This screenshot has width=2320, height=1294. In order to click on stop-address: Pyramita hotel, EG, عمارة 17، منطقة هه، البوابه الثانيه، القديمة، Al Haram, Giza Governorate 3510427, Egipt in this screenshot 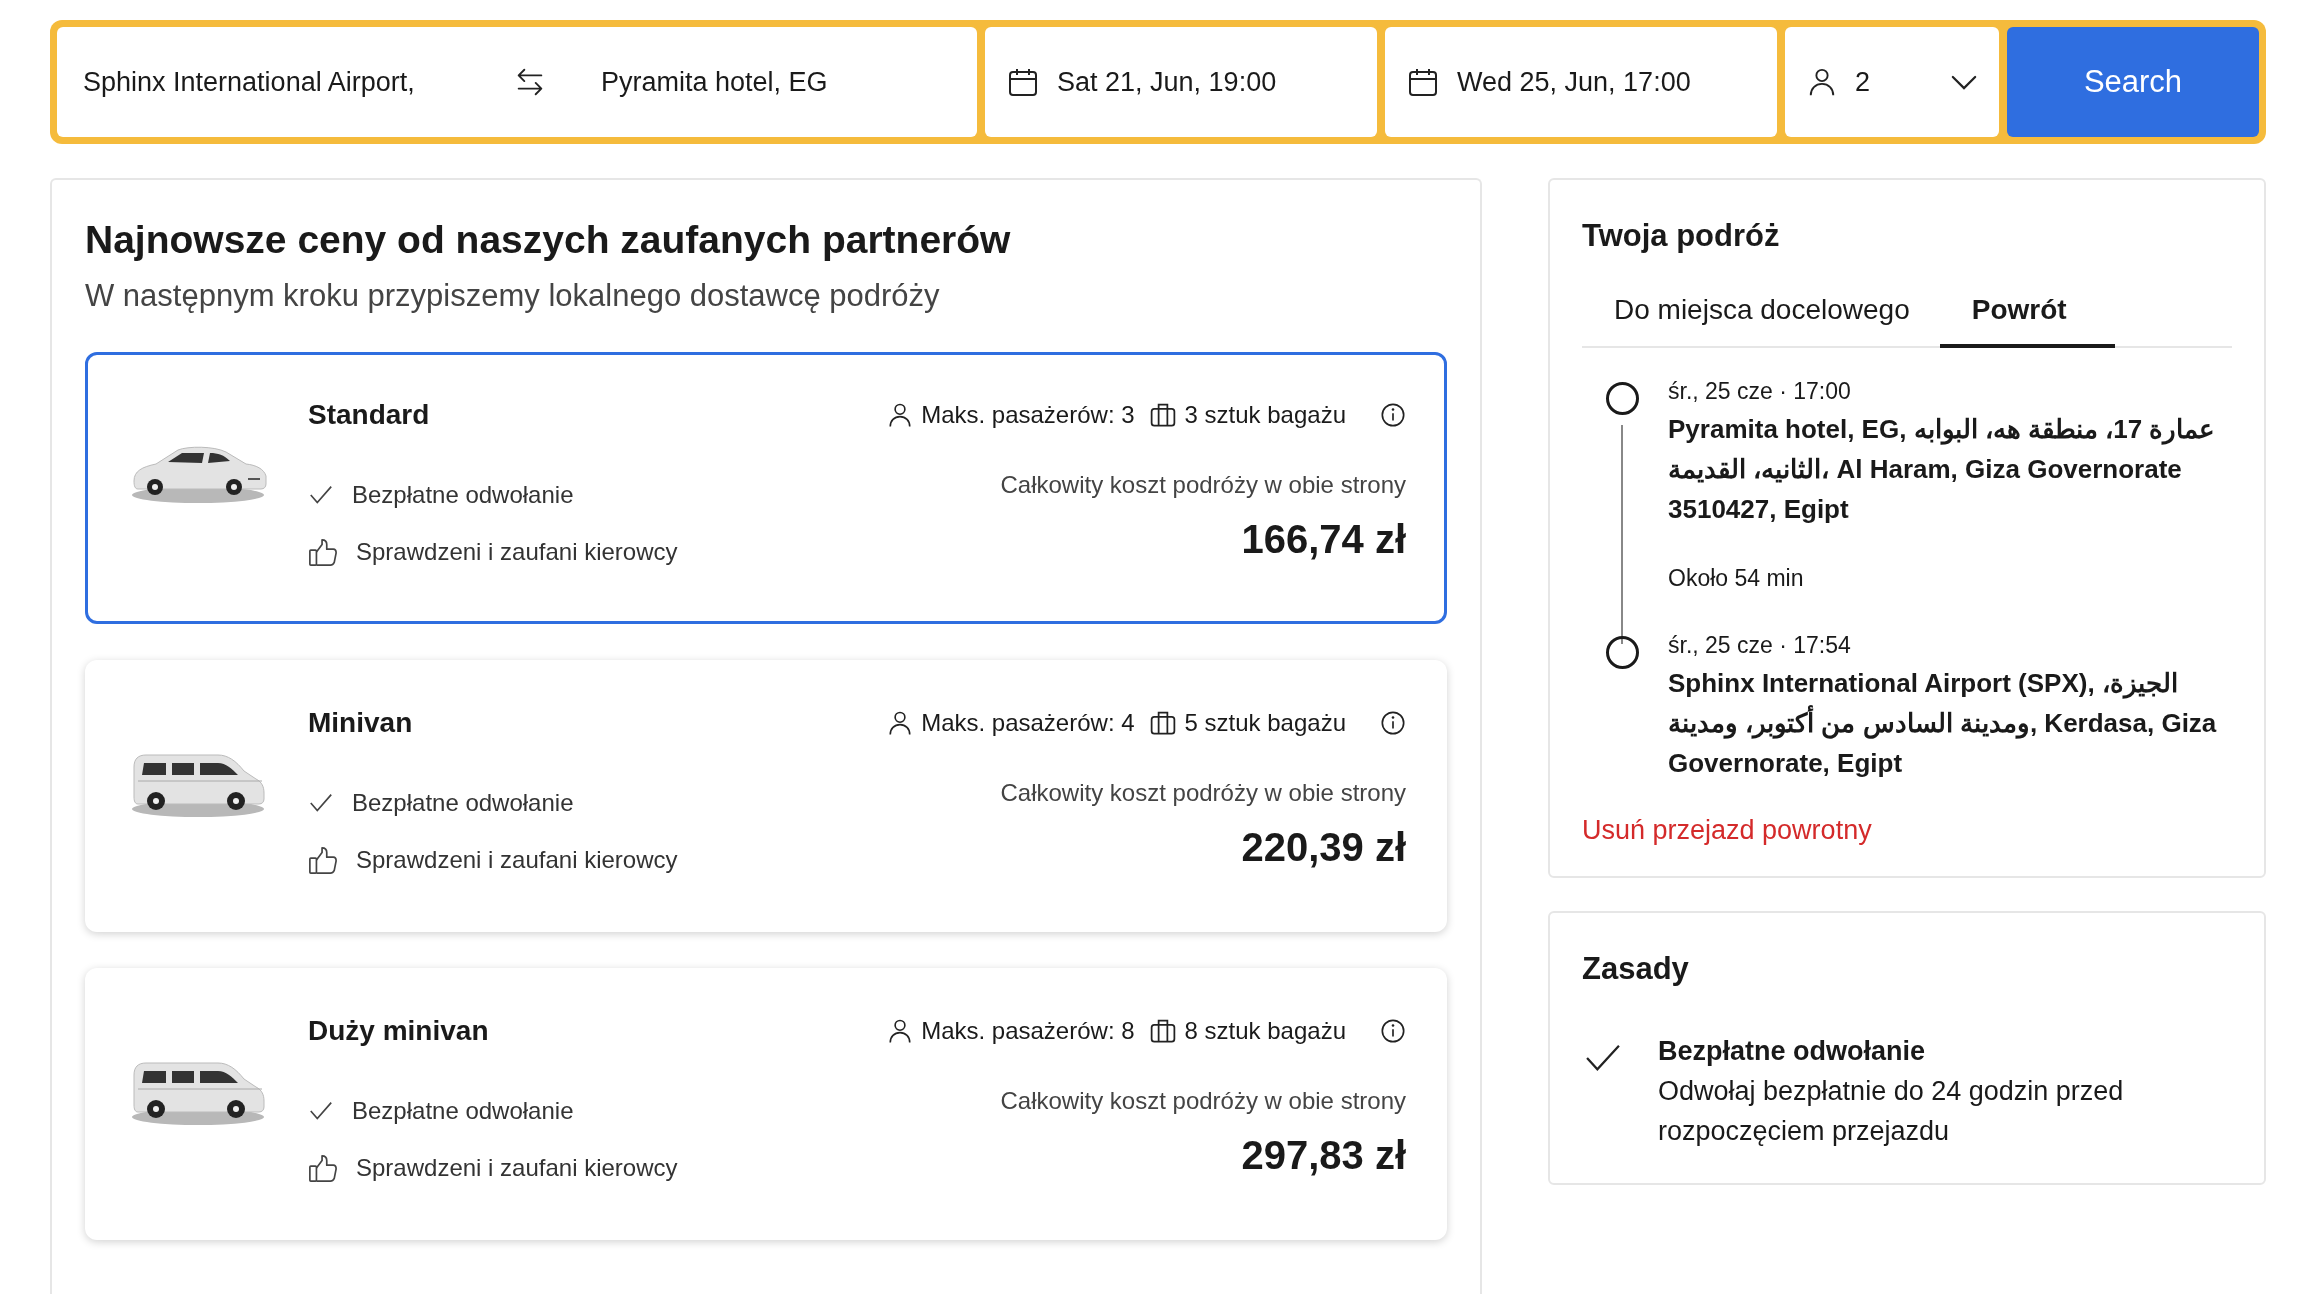, I will do `click(1942, 469)`.